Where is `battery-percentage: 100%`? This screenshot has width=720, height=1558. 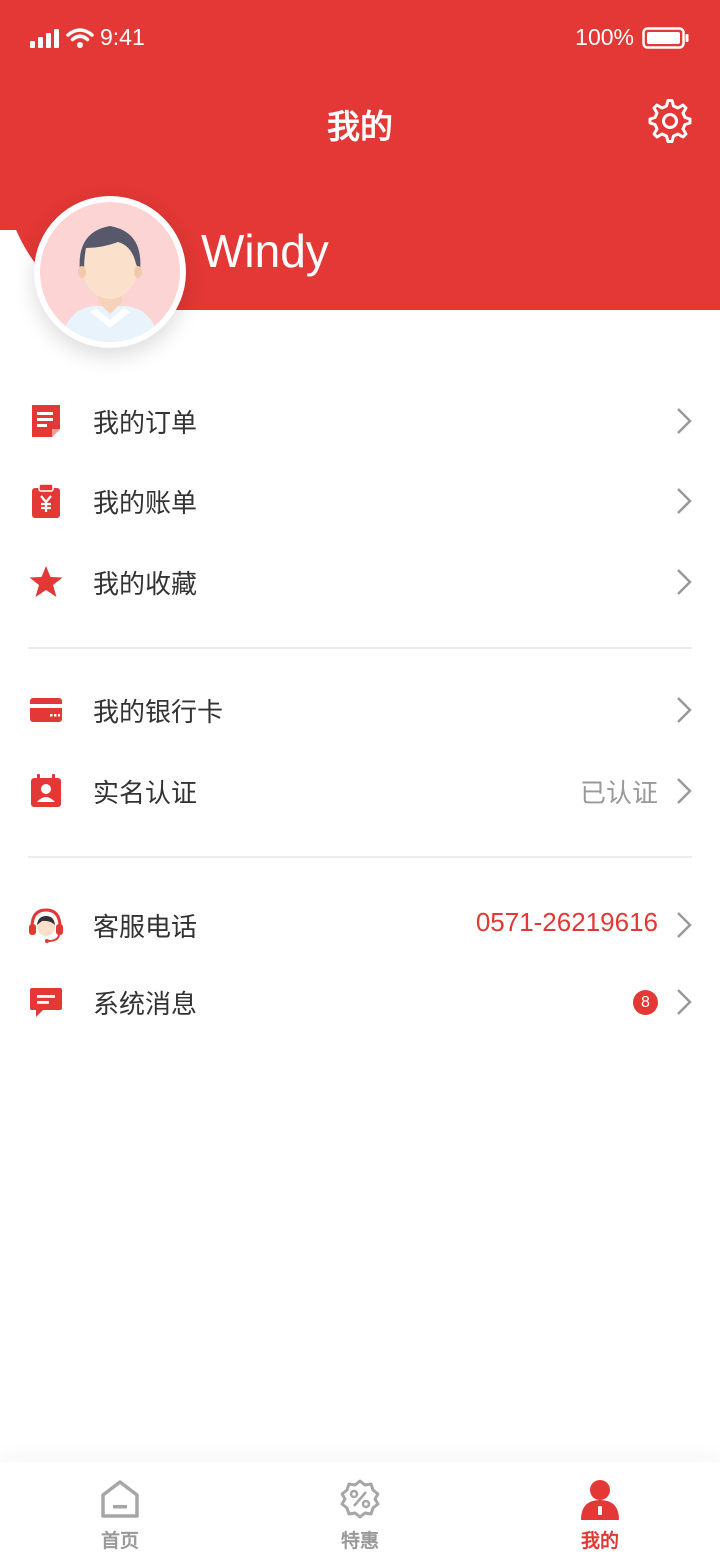 battery-percentage: 100% is located at coordinates (604, 37).